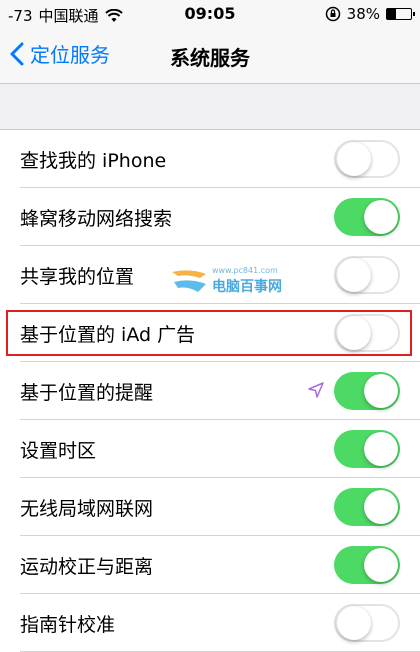 This screenshot has height=652, width=420. I want to click on row-find-my-iphone: 查找我的 iPhone, so click(210, 159).